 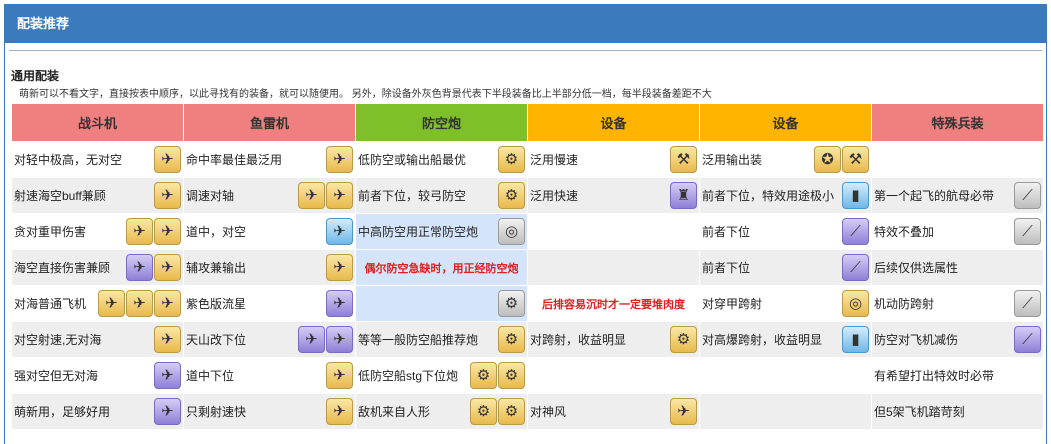 I want to click on cell-auxiliary-1: 对神风 ✈, so click(x=613, y=411).